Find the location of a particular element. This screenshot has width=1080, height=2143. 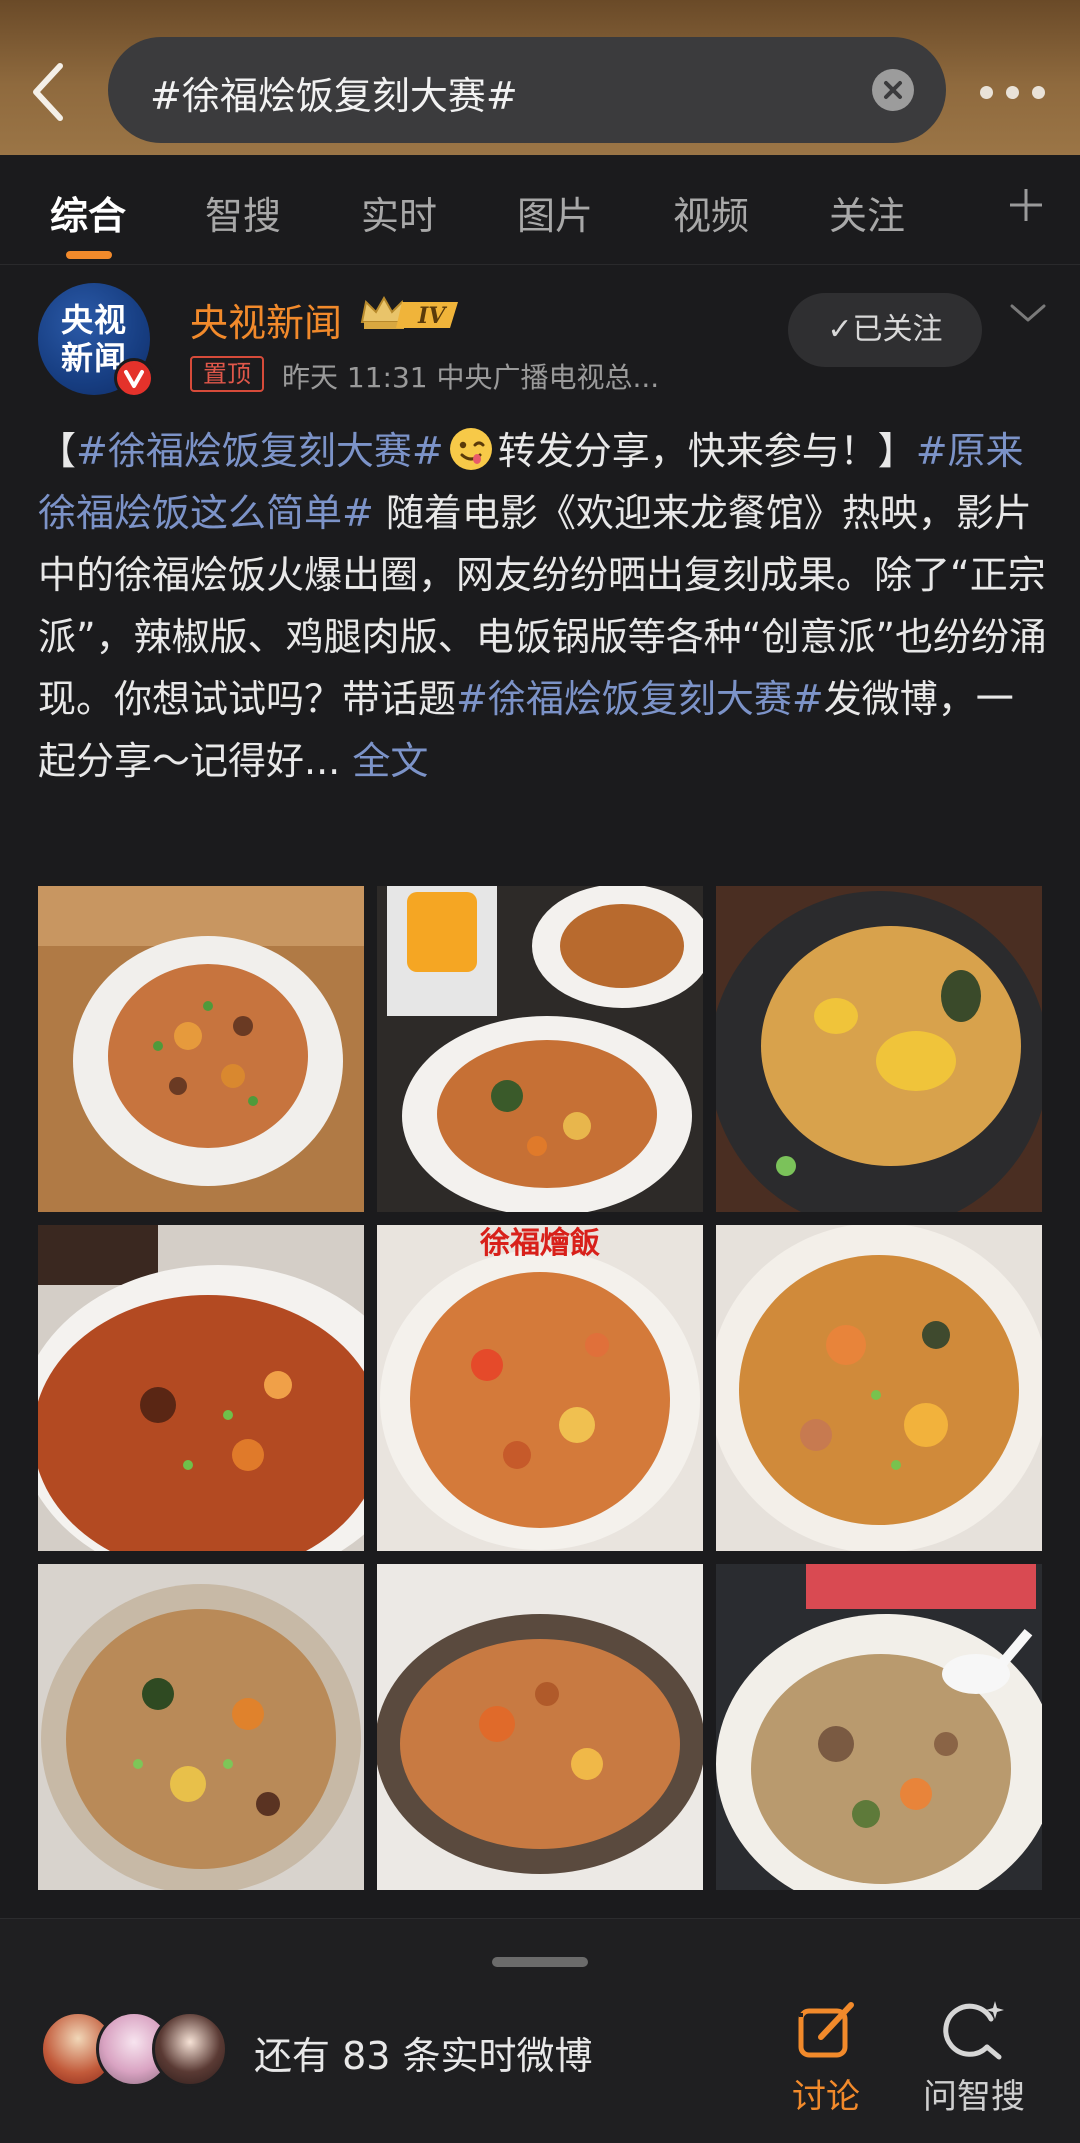

add-tab-button is located at coordinates (1026, 205).